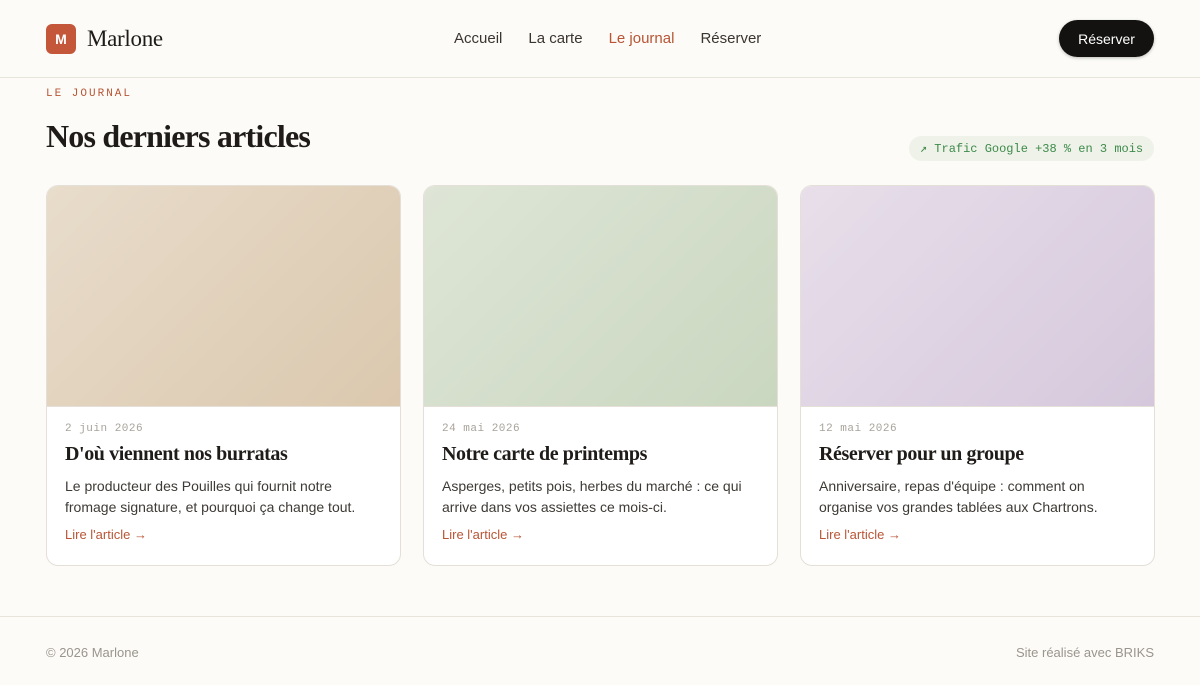 This screenshot has width=1200, height=685. What do you see at coordinates (125, 38) in the screenshot?
I see `brand-name: Marlone` at bounding box center [125, 38].